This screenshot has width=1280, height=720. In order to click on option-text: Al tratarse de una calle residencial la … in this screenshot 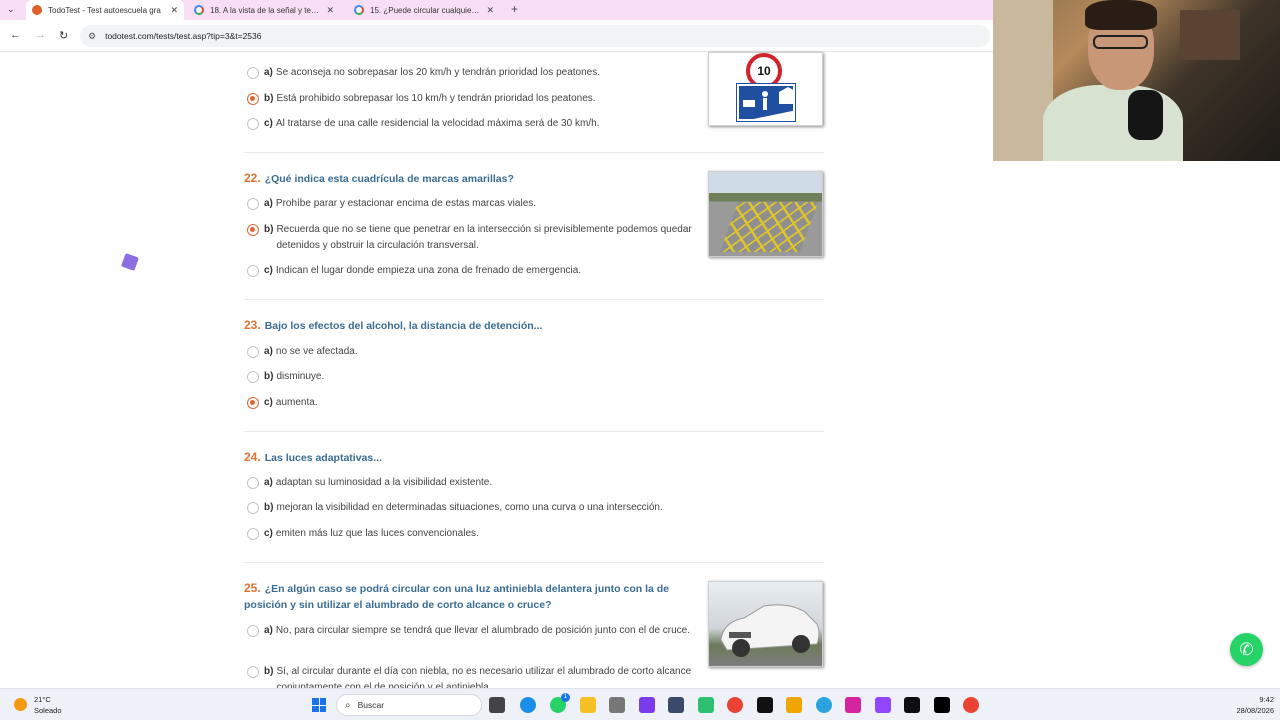, I will do `click(437, 123)`.